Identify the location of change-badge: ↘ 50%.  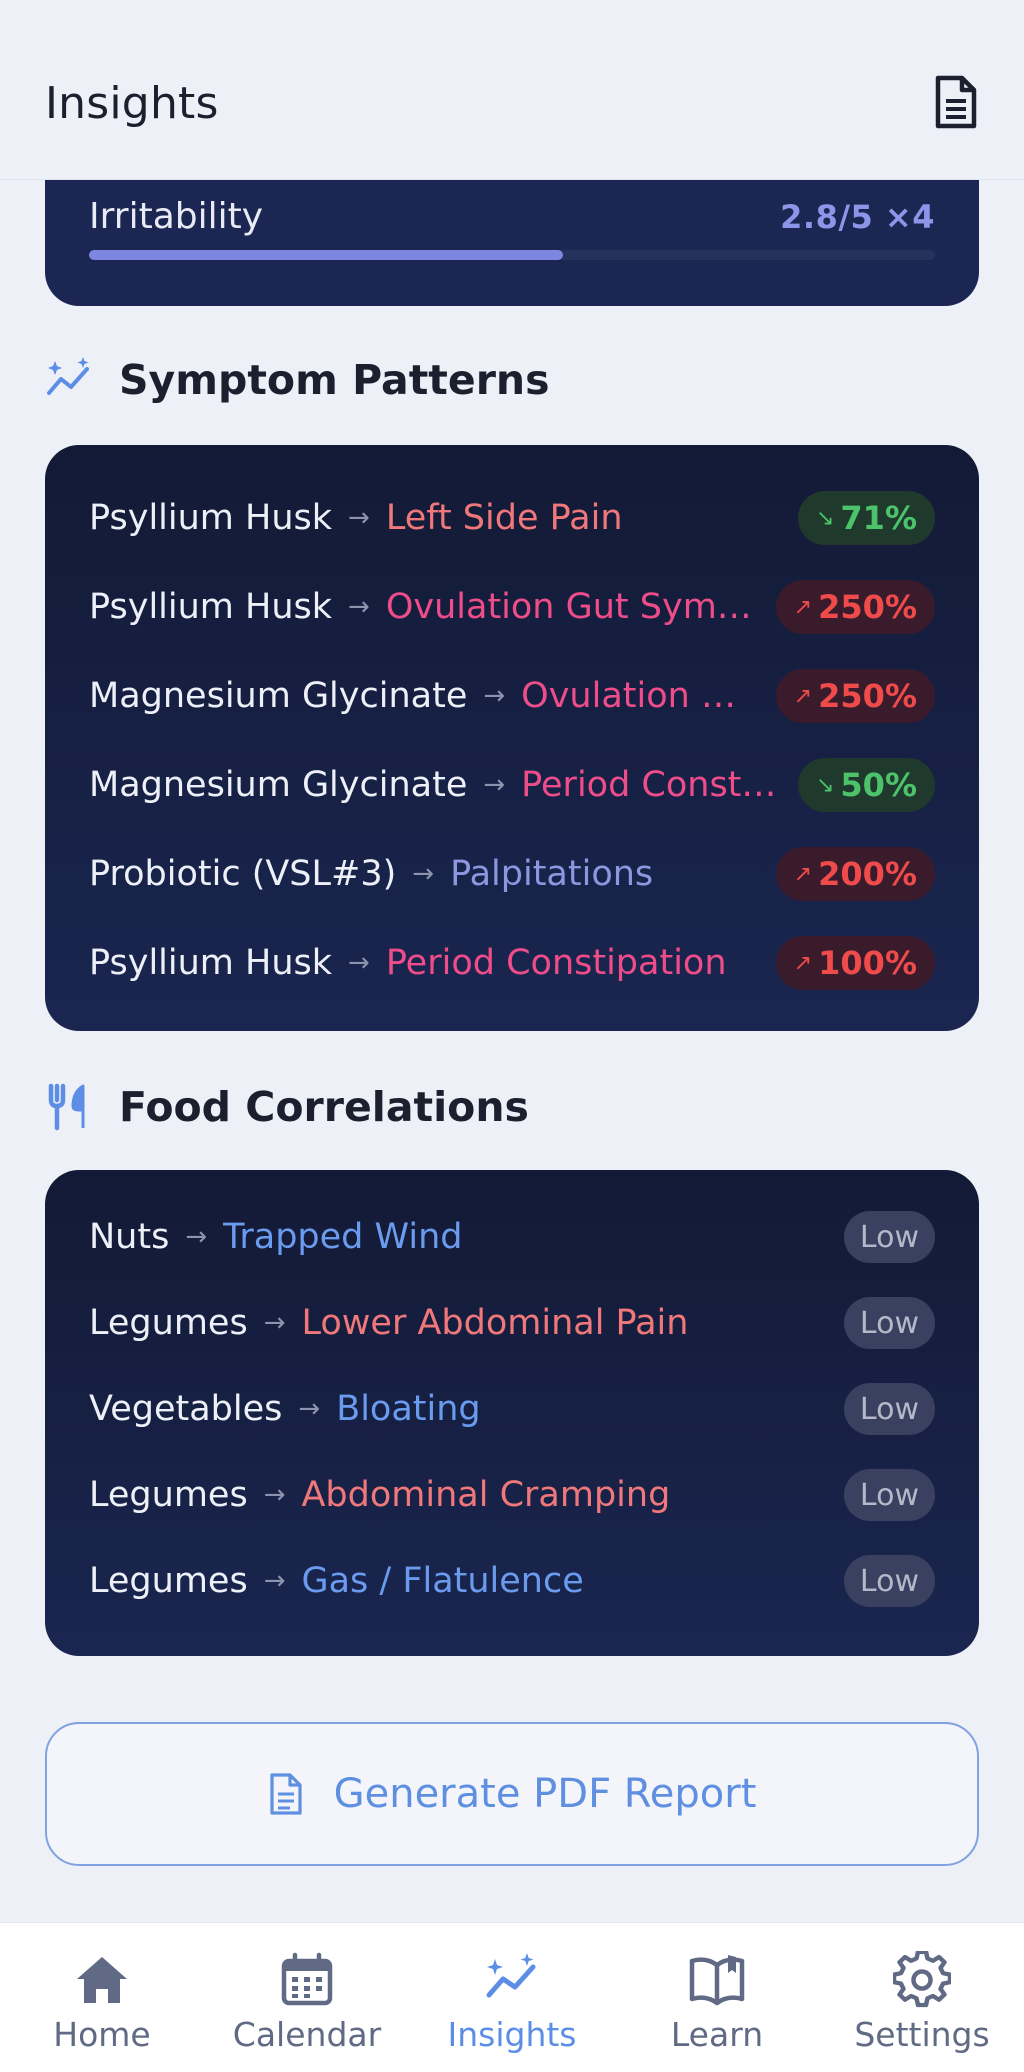
(866, 785).